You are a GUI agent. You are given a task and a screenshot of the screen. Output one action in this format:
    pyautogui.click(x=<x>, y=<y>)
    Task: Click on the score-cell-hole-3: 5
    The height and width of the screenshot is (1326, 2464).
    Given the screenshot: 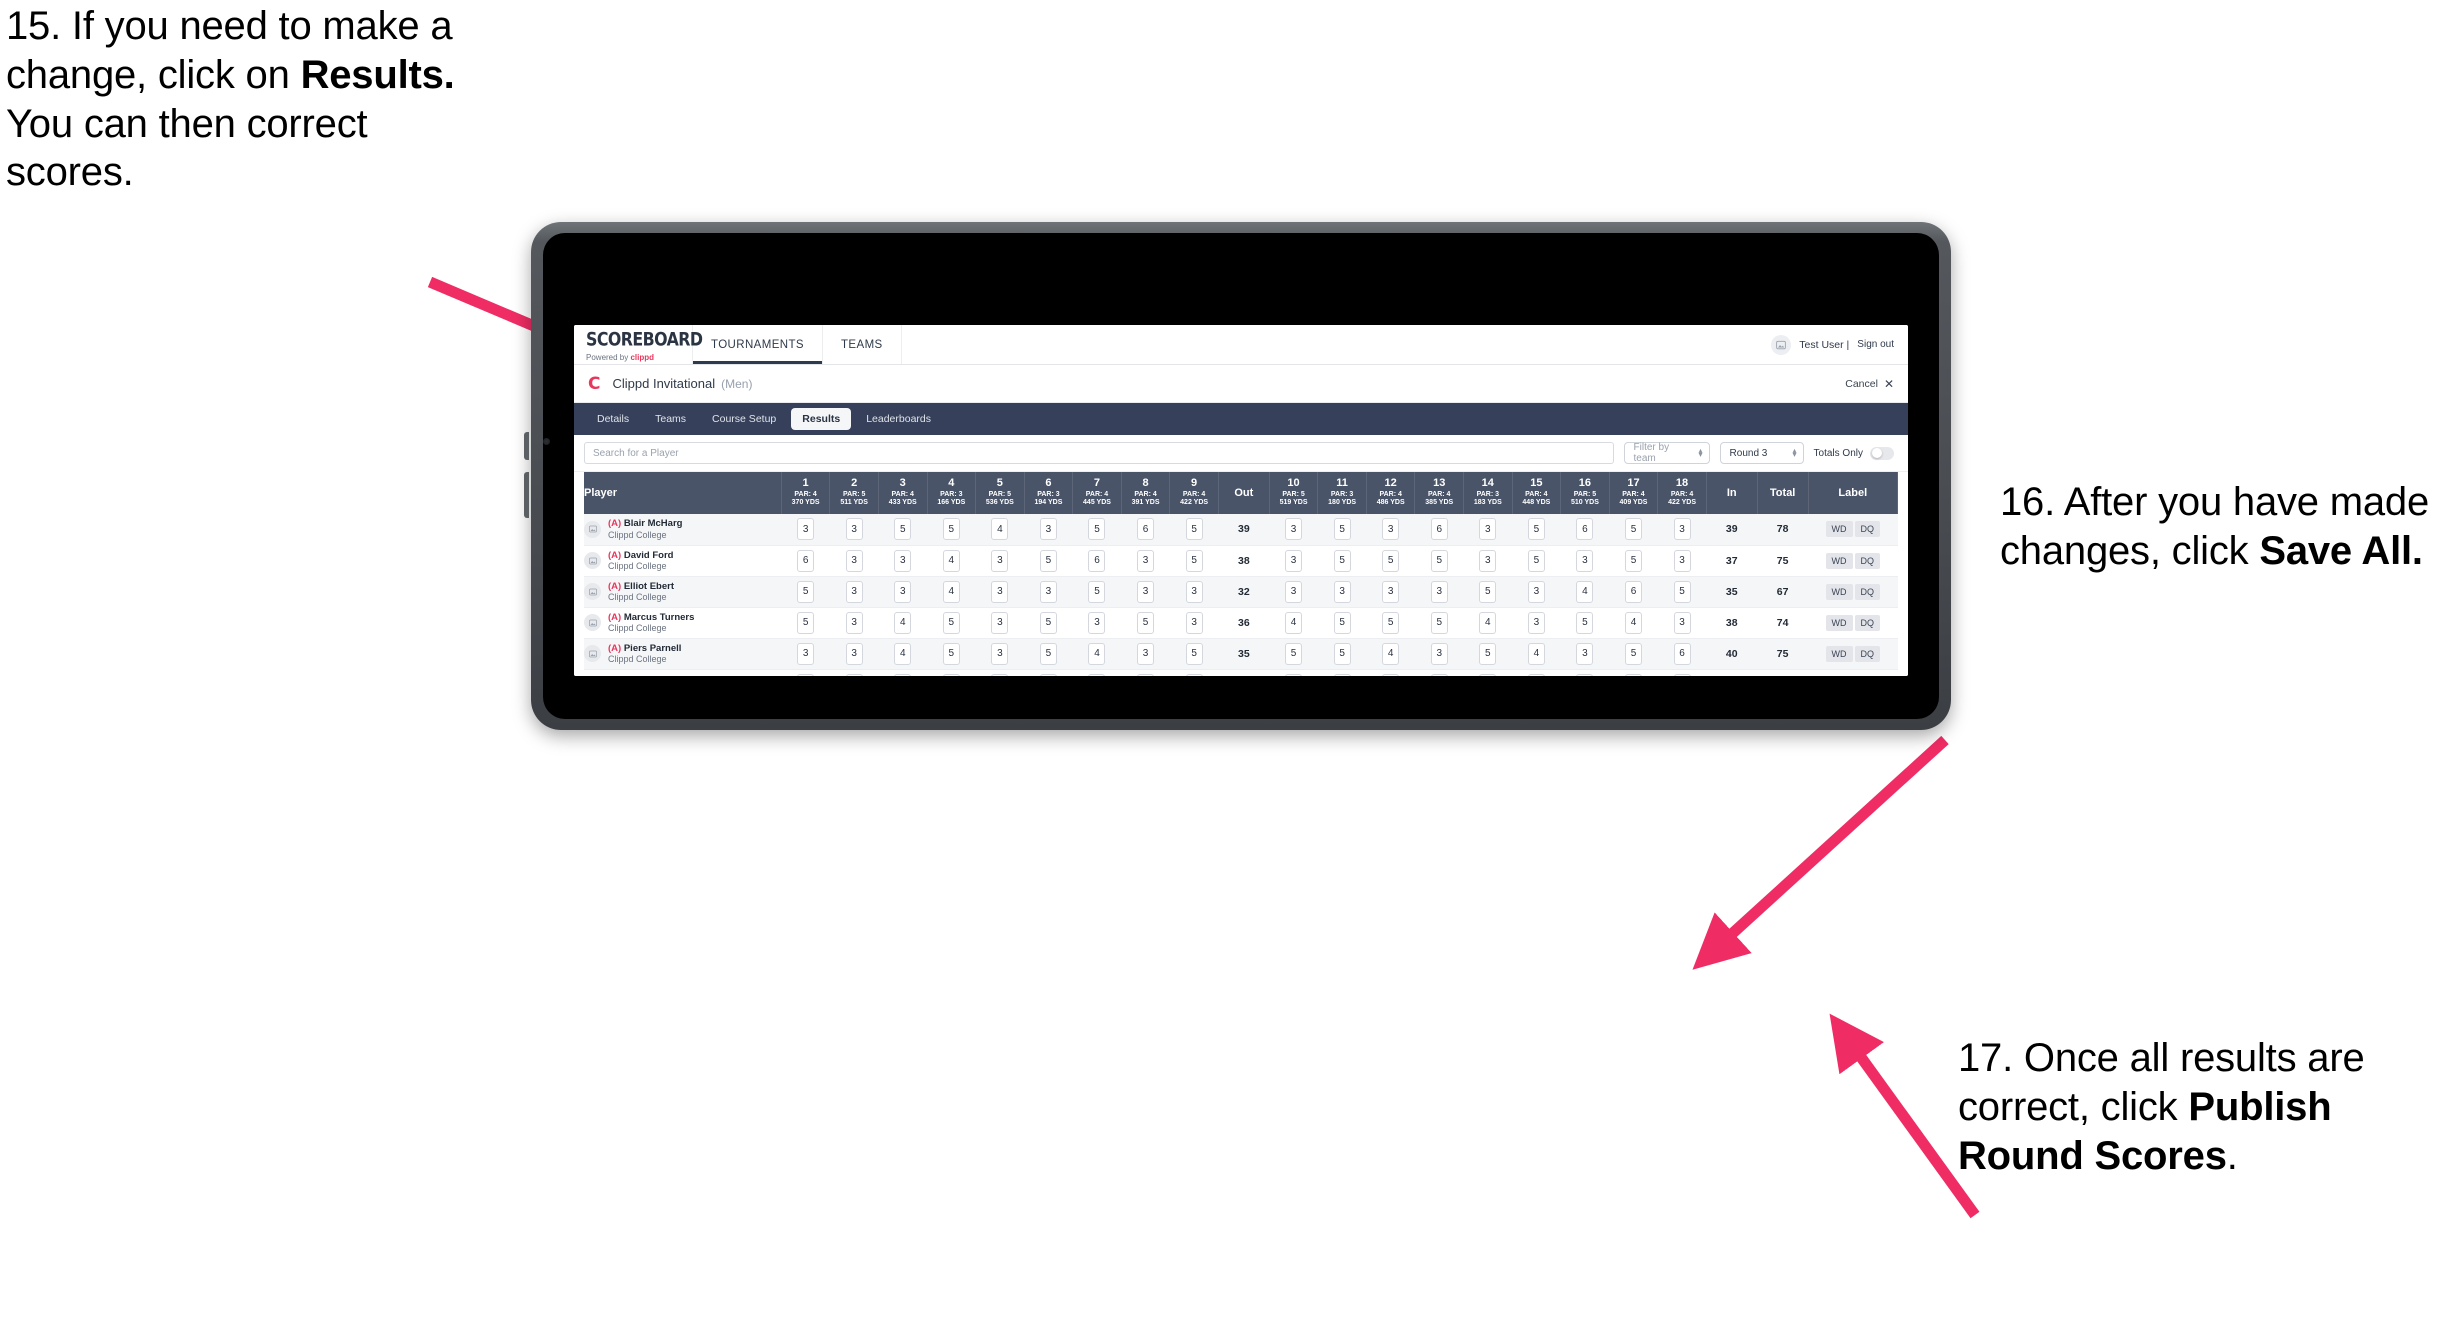 What is the action you would take?
    pyautogui.click(x=903, y=672)
    